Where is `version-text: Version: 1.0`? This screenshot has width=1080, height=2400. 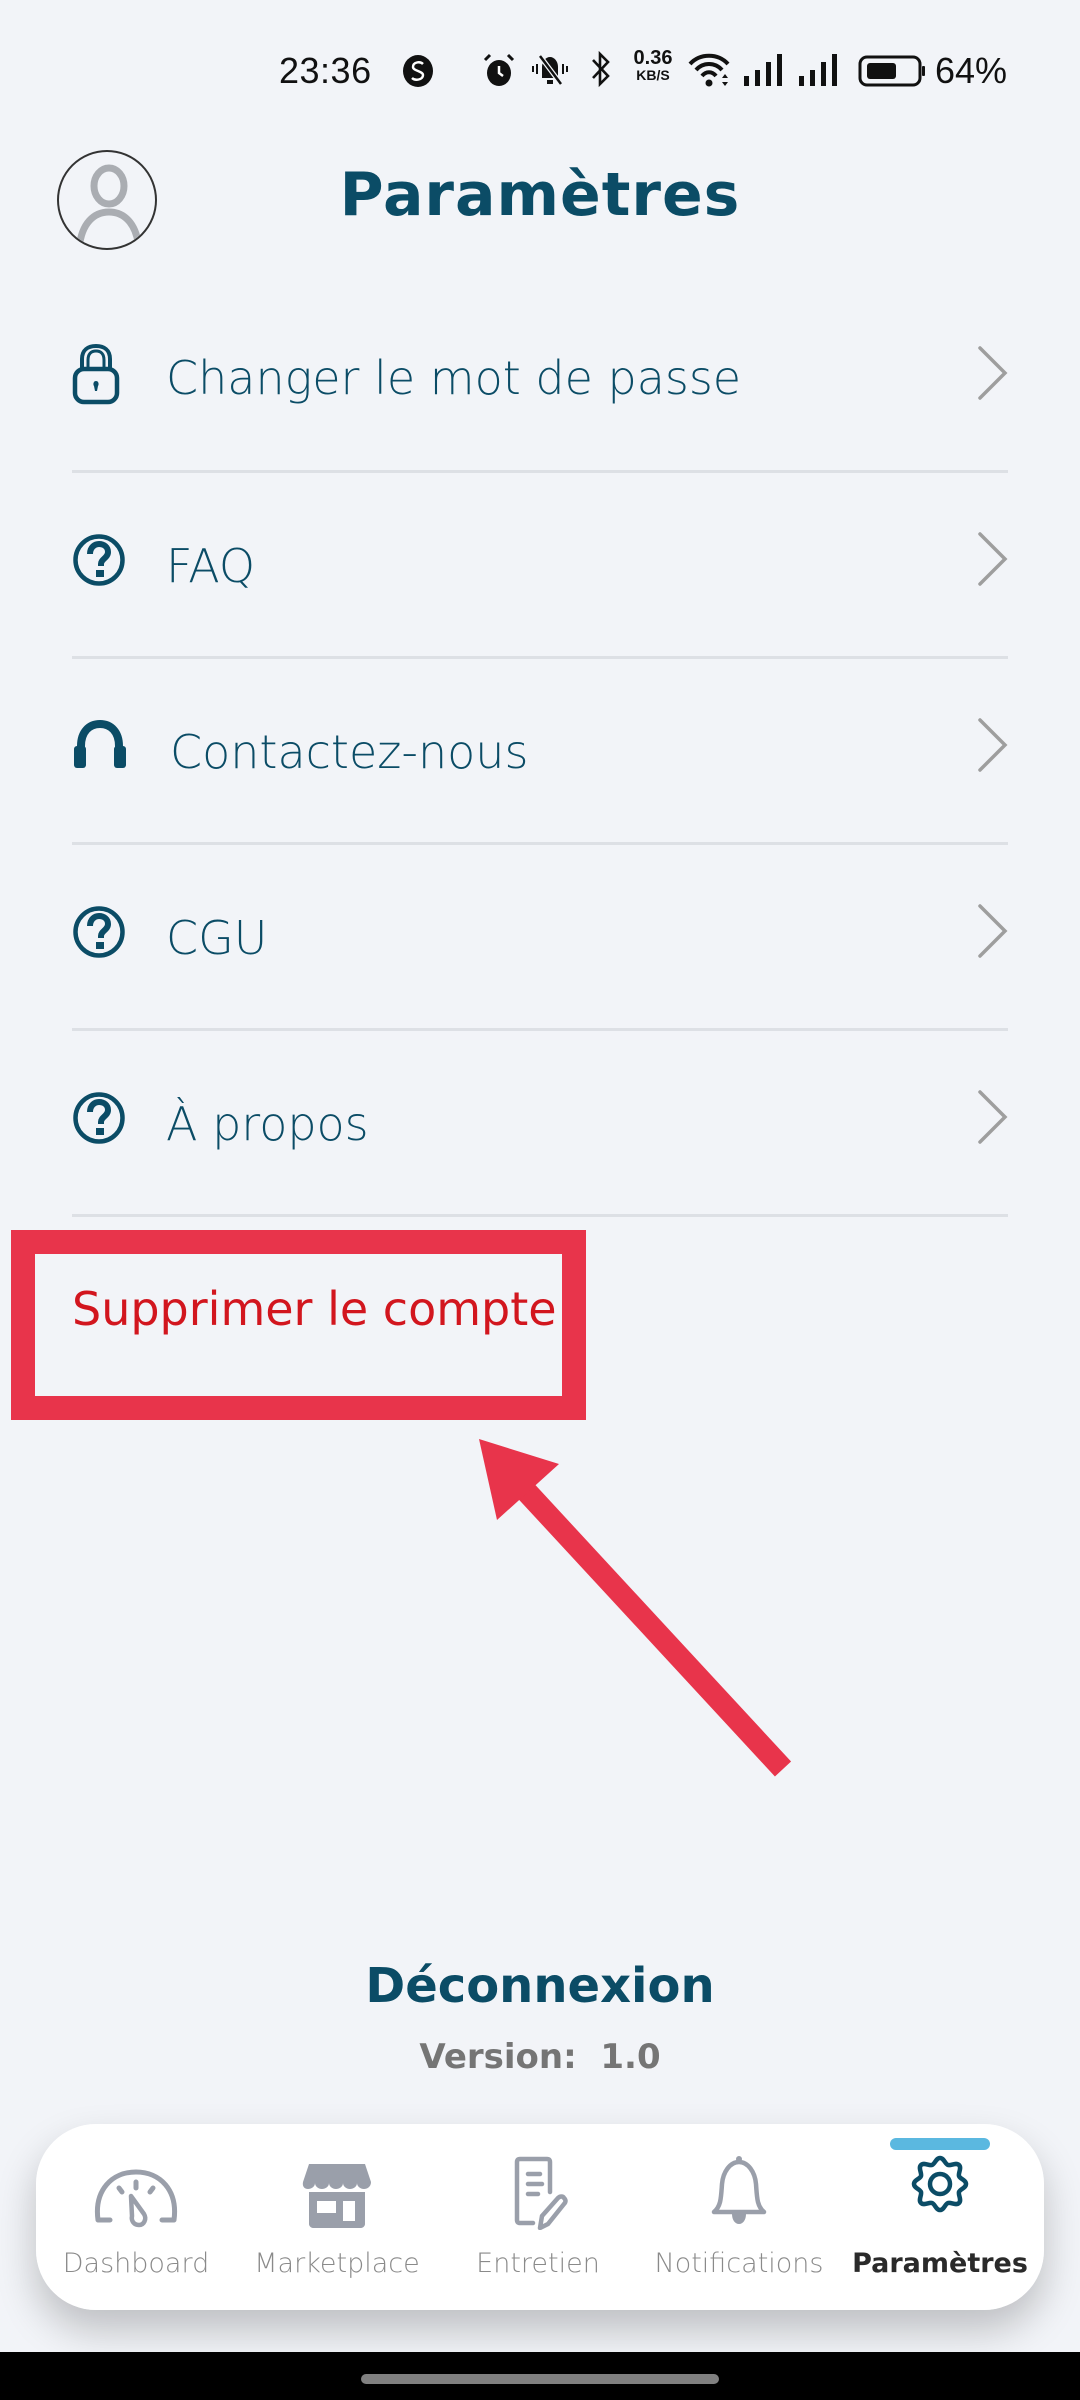 version-text: Version: 1.0 is located at coordinates (540, 2057).